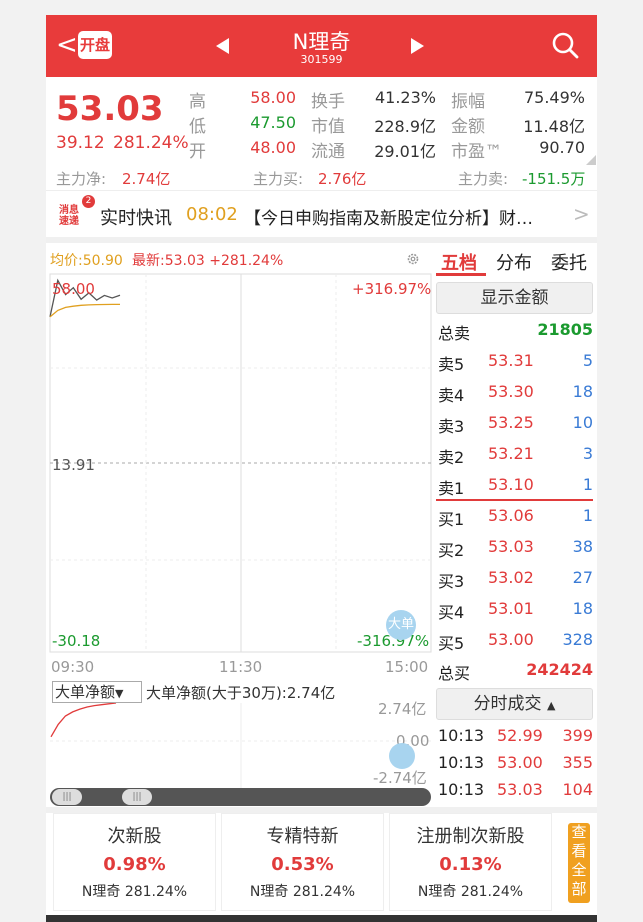 Image resolution: width=643 pixels, height=922 pixels. What do you see at coordinates (137, 797) in the screenshot?
I see `scroll-handle-right: |||` at bounding box center [137, 797].